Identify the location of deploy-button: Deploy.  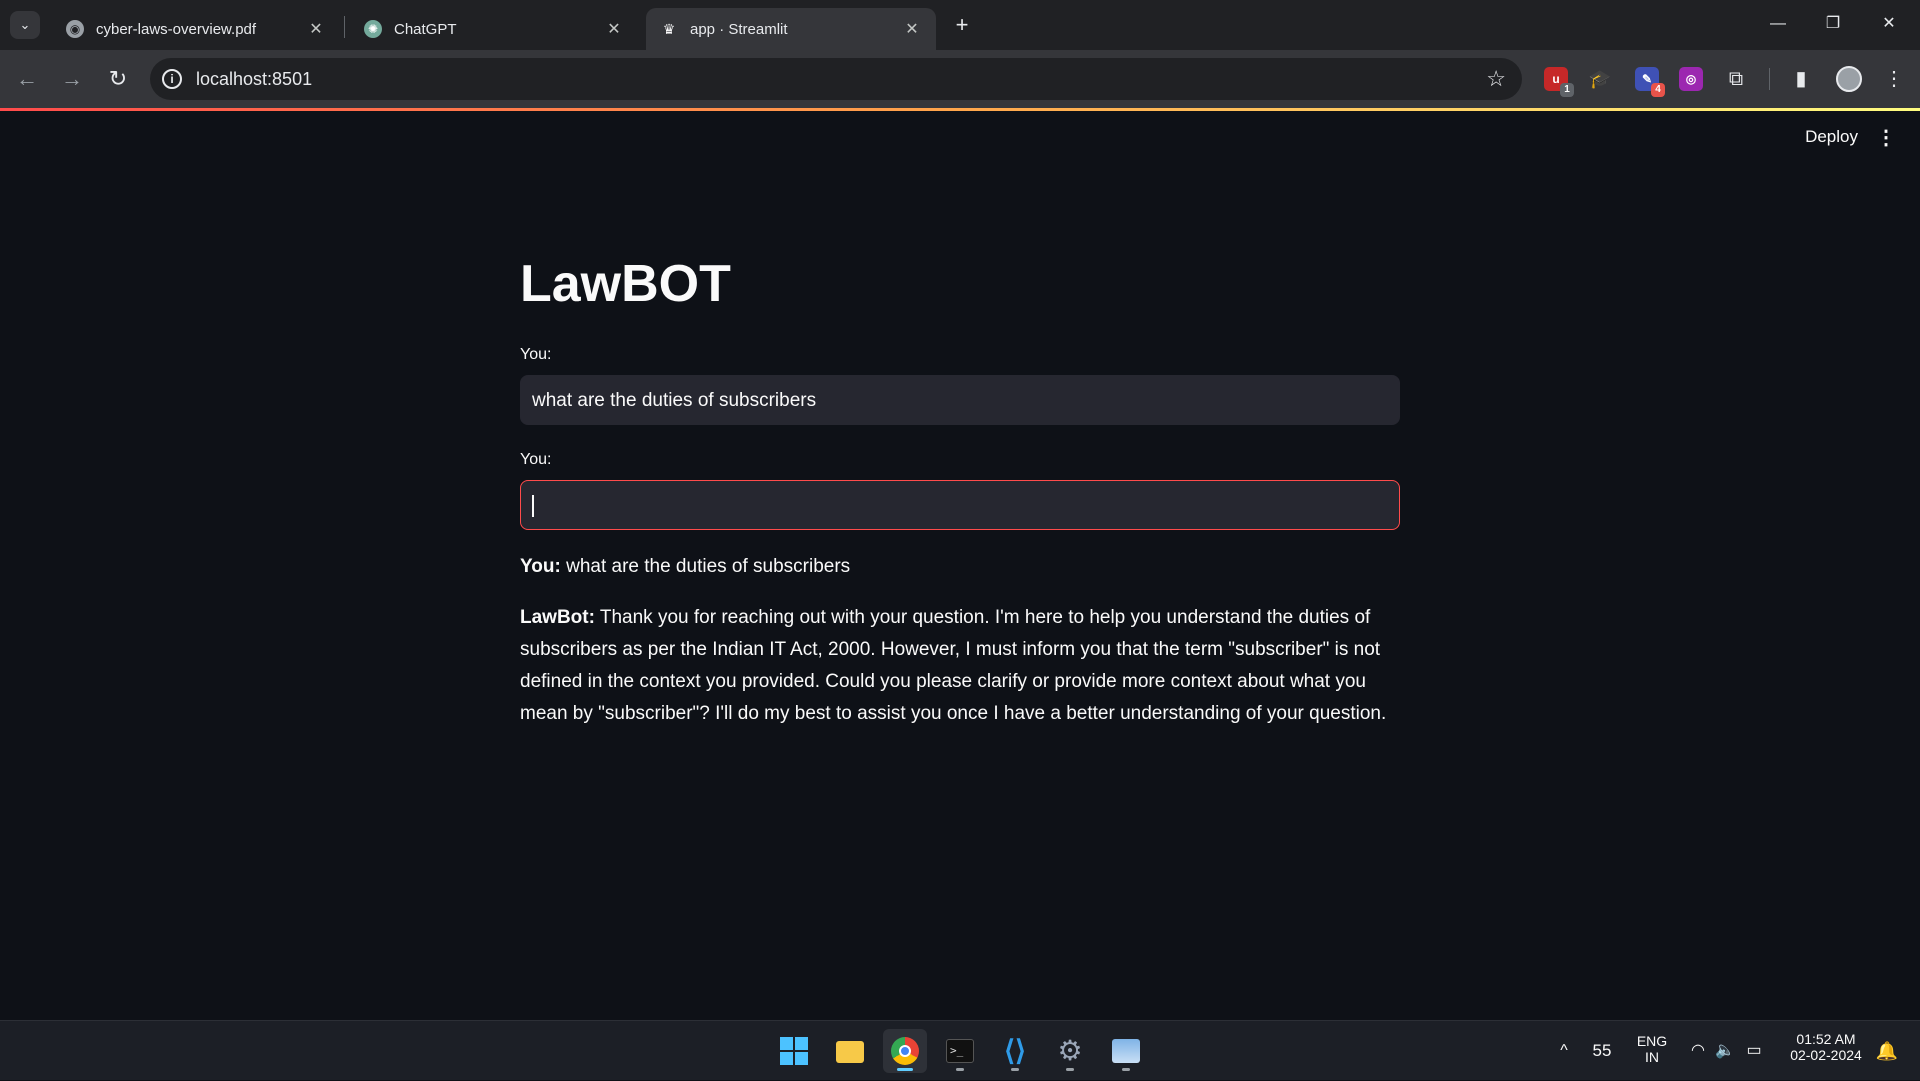
(1831, 137).